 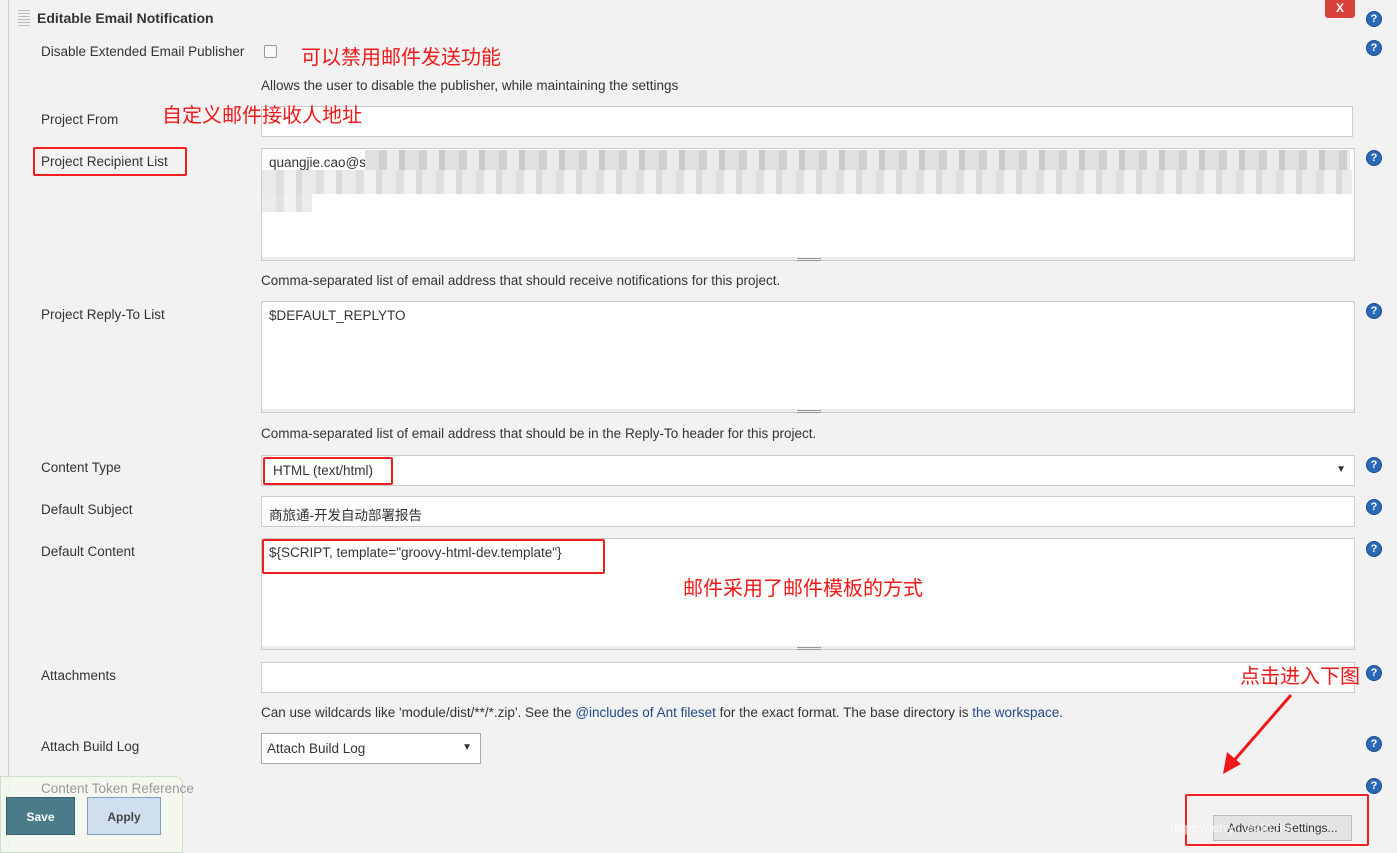 What do you see at coordinates (808, 355) in the screenshot?
I see `reply-to-textarea: $DEFAULT_REPLYTO` at bounding box center [808, 355].